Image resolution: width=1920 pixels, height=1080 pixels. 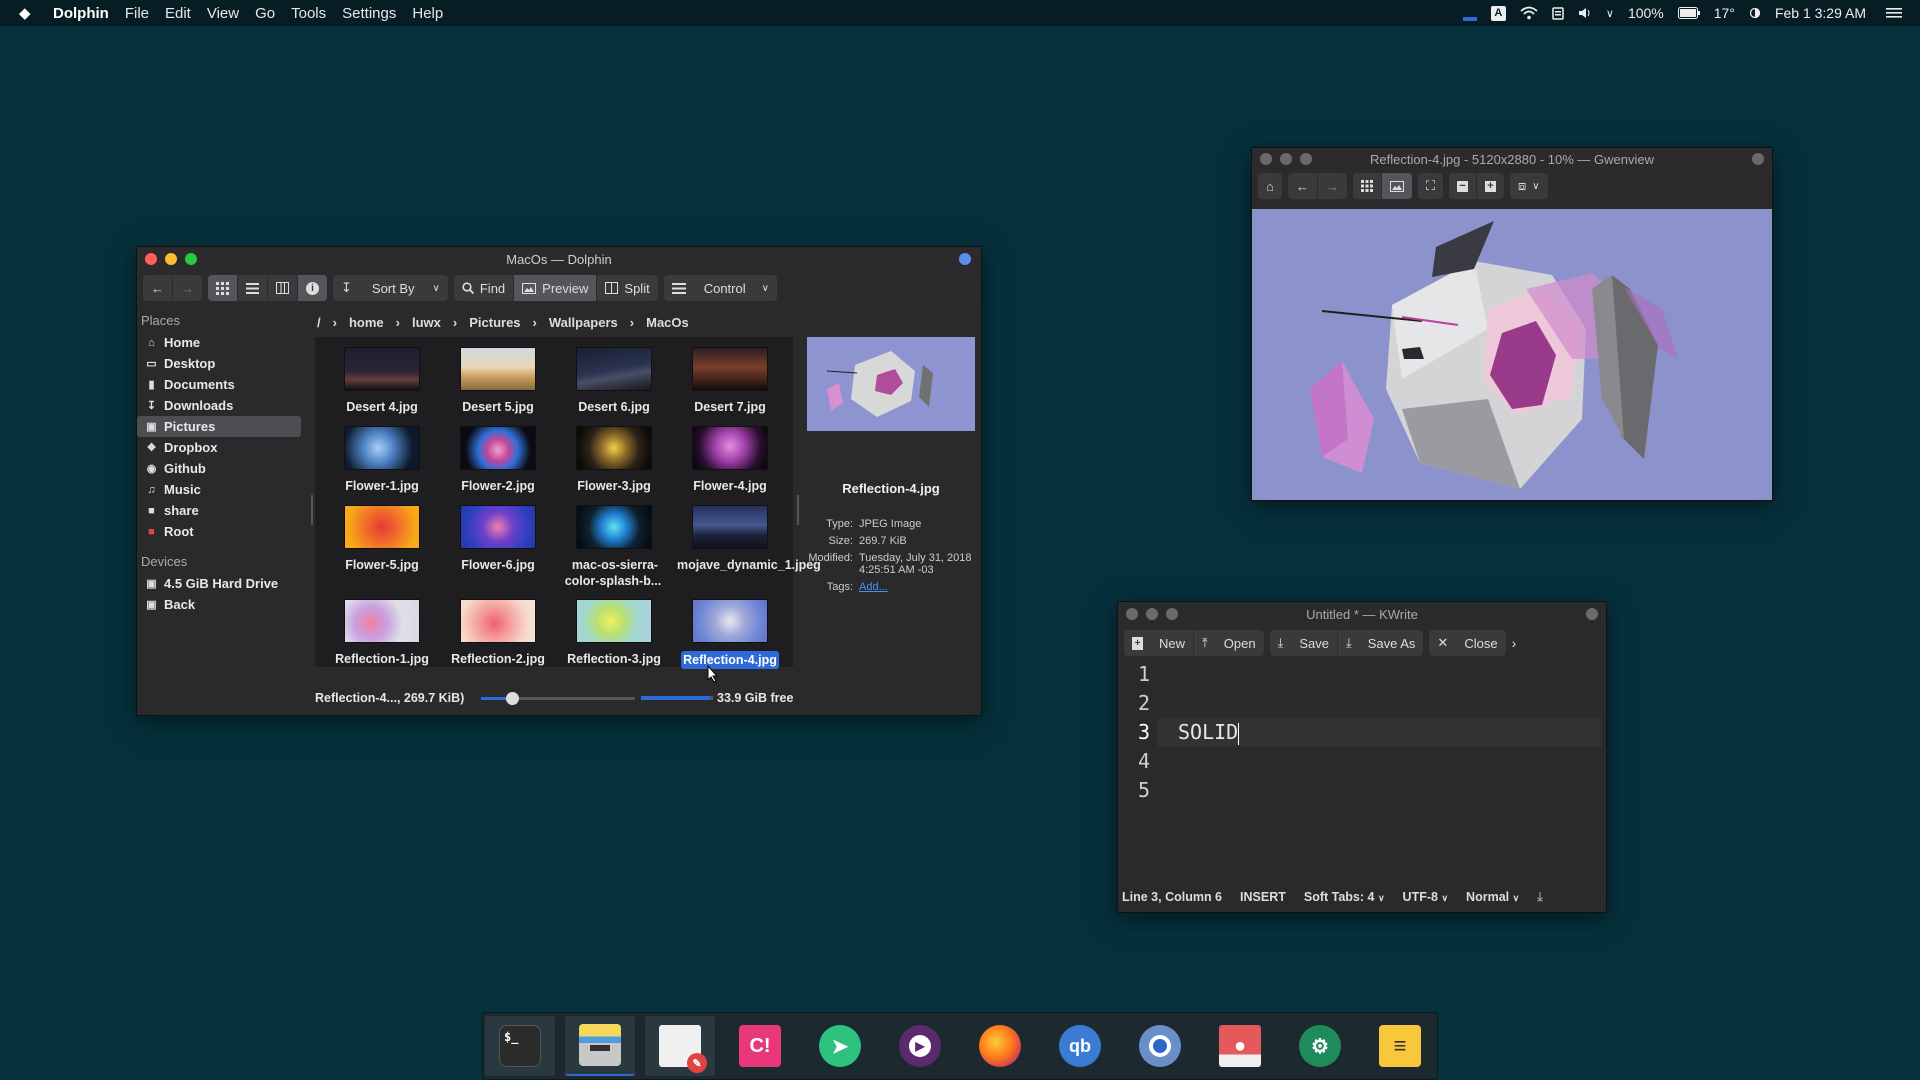 What do you see at coordinates (1270, 186) in the screenshot?
I see `home-button: ⌂` at bounding box center [1270, 186].